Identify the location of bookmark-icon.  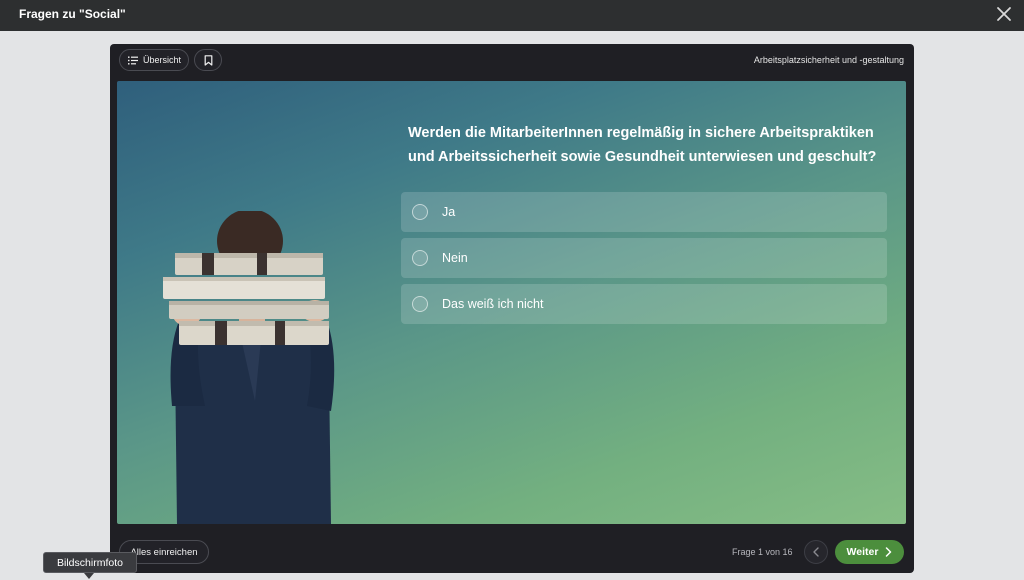
(208, 60).